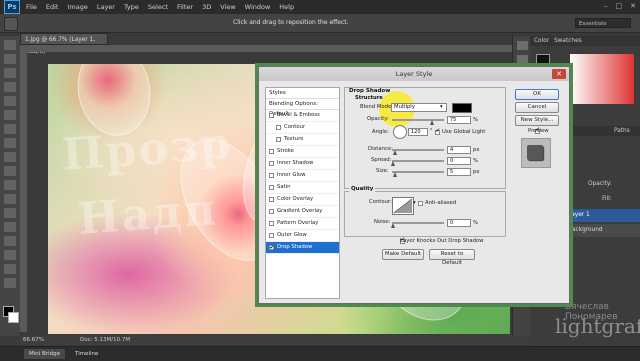 This screenshot has width=640, height=361. What do you see at coordinates (302, 108) in the screenshot?
I see `blending-options-item: Blending Options: Default` at bounding box center [302, 108].